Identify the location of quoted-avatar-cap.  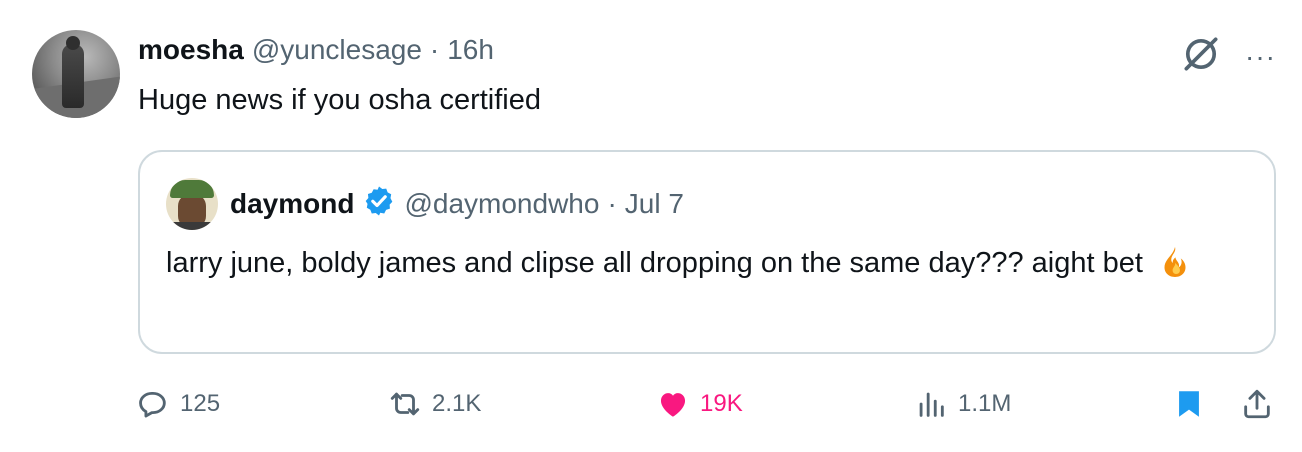
(192, 189).